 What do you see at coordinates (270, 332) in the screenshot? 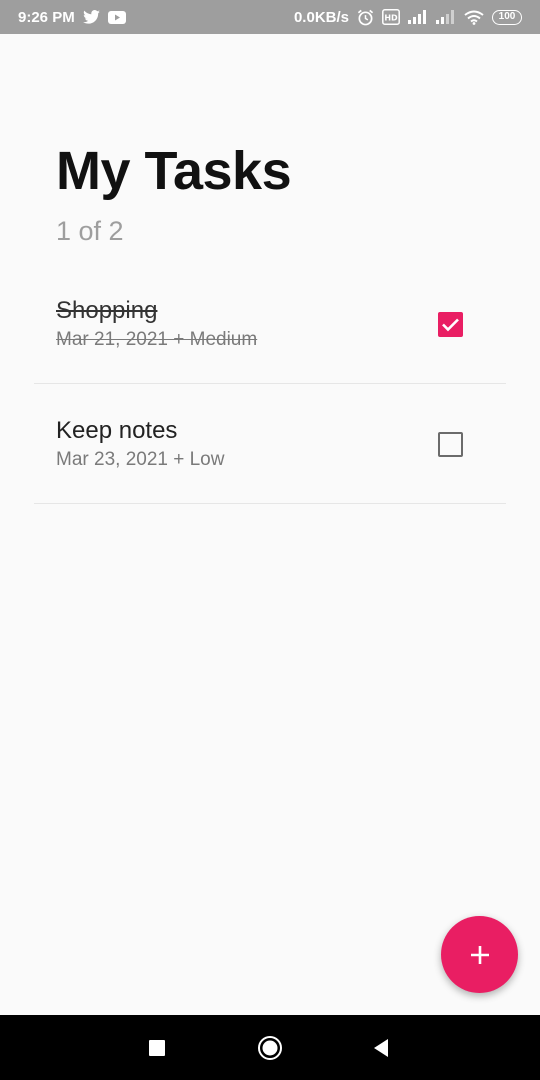
I see `list-item: Shopping Mar 21, 2021 + Medium` at bounding box center [270, 332].